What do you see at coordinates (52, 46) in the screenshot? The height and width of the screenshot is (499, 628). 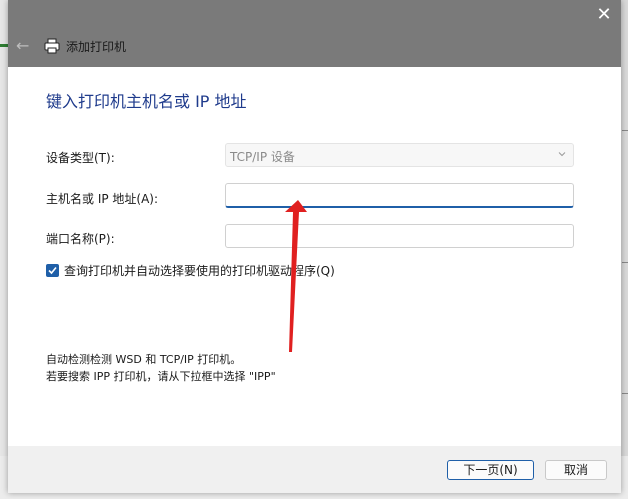 I see `printer-icon` at bounding box center [52, 46].